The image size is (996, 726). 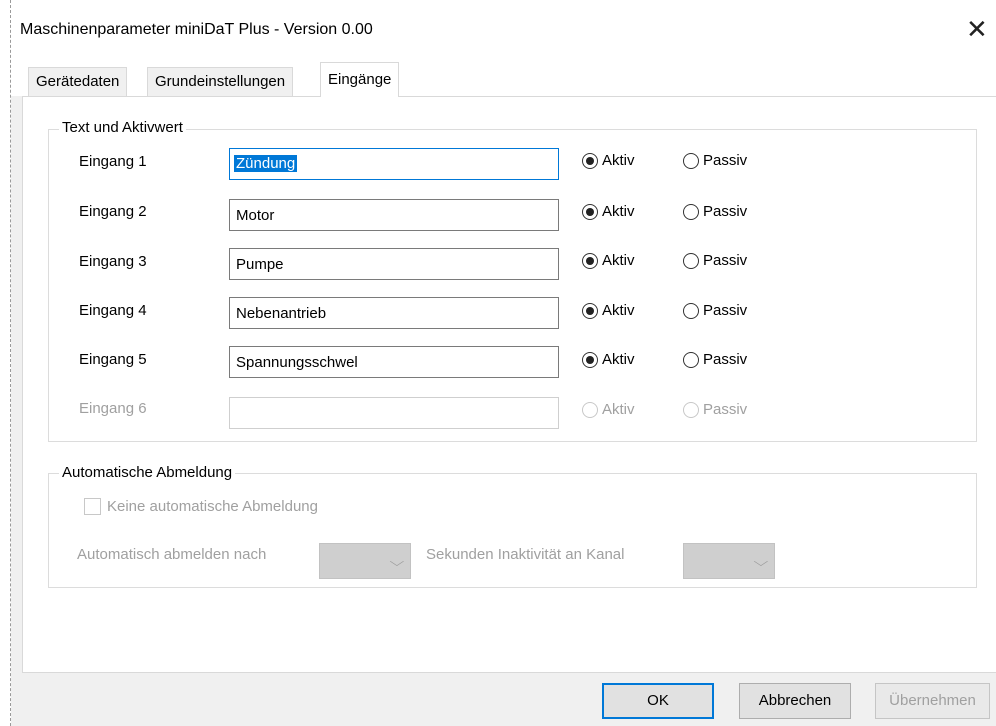 What do you see at coordinates (113, 359) in the screenshot?
I see `input-label-5: Eingang 5` at bounding box center [113, 359].